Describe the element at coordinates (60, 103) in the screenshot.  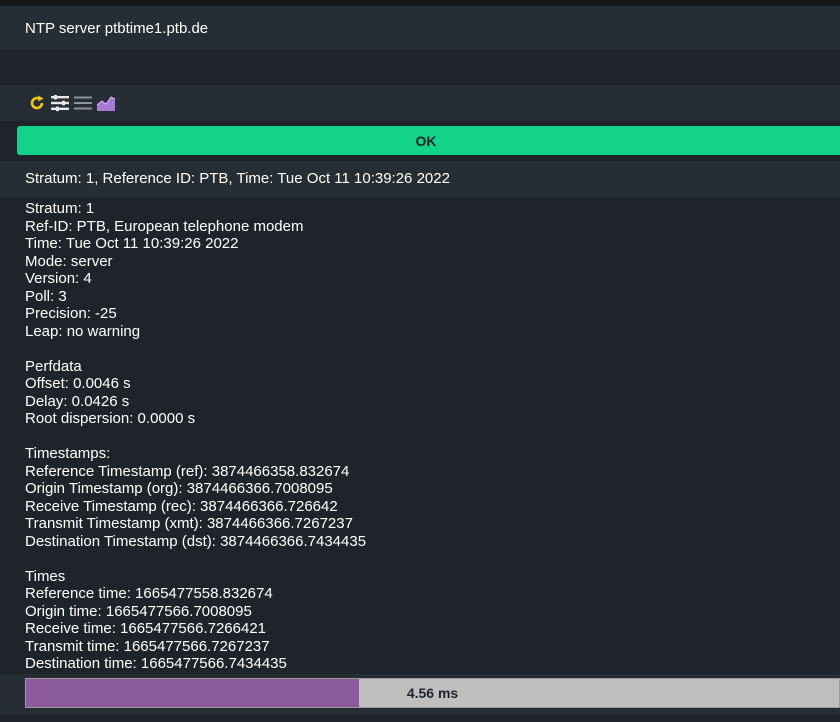
I see `filter-icon` at that location.